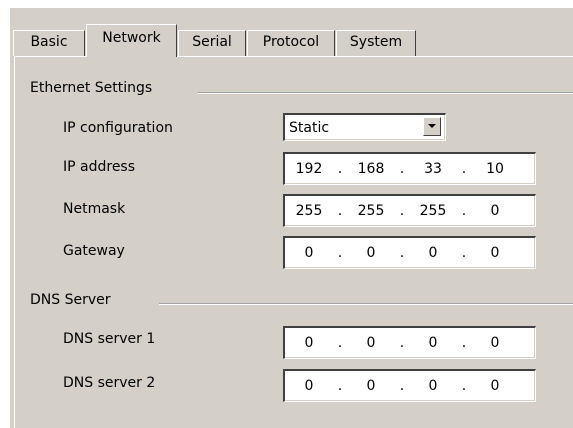 Image resolution: width=573 pixels, height=428 pixels. I want to click on ip-address-label: IP address, so click(99, 167).